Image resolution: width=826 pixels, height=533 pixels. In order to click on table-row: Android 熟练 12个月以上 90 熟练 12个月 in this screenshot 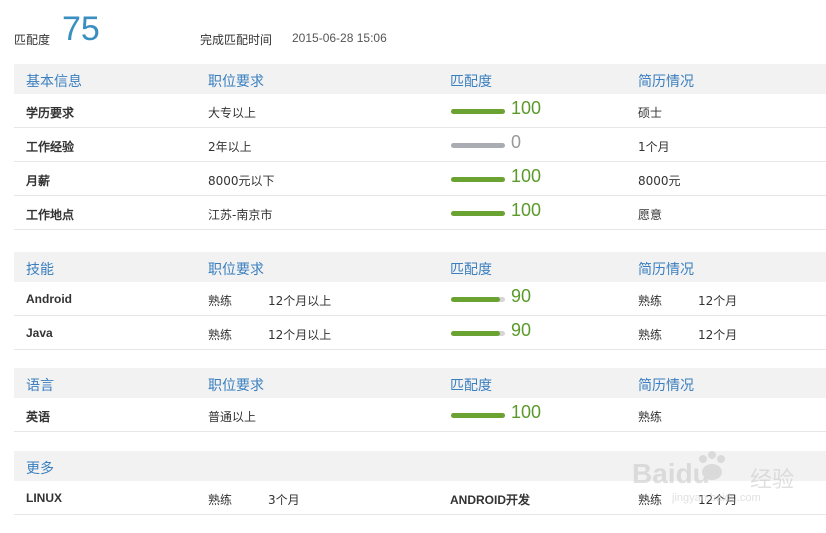, I will do `click(420, 299)`.